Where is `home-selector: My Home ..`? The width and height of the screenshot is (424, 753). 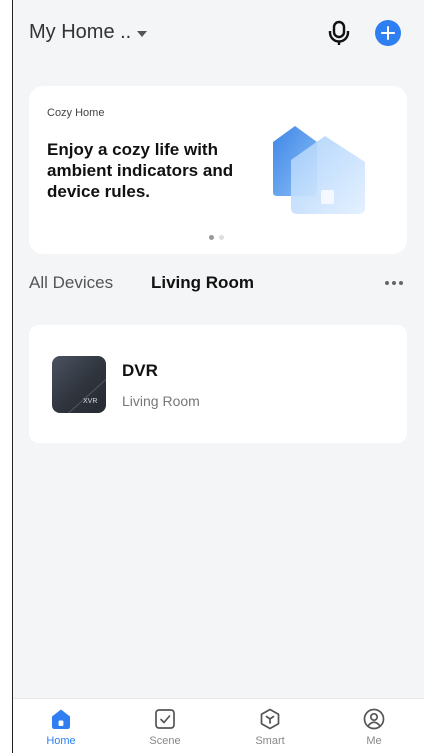
home-selector: My Home .. is located at coordinates (88, 32).